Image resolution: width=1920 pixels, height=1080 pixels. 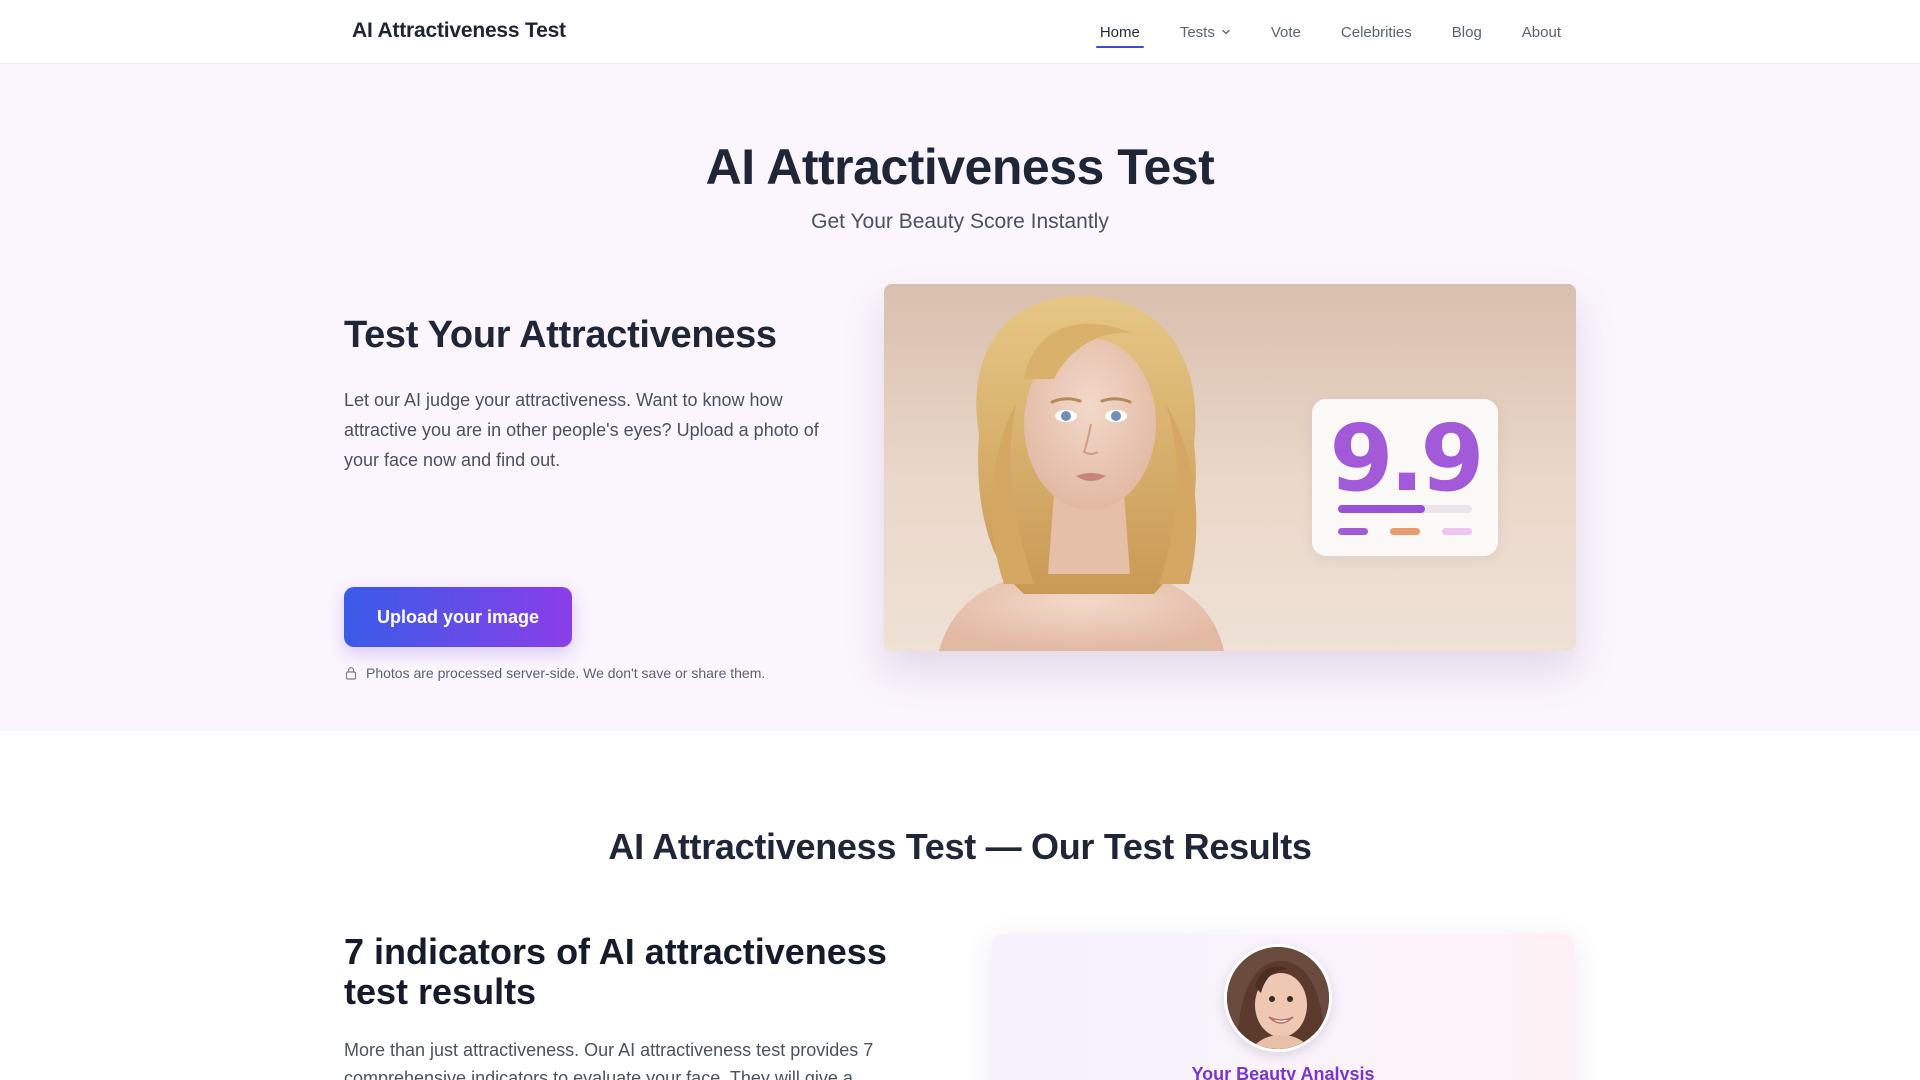 I want to click on nav-item-label: Celebrities, so click(x=1376, y=32).